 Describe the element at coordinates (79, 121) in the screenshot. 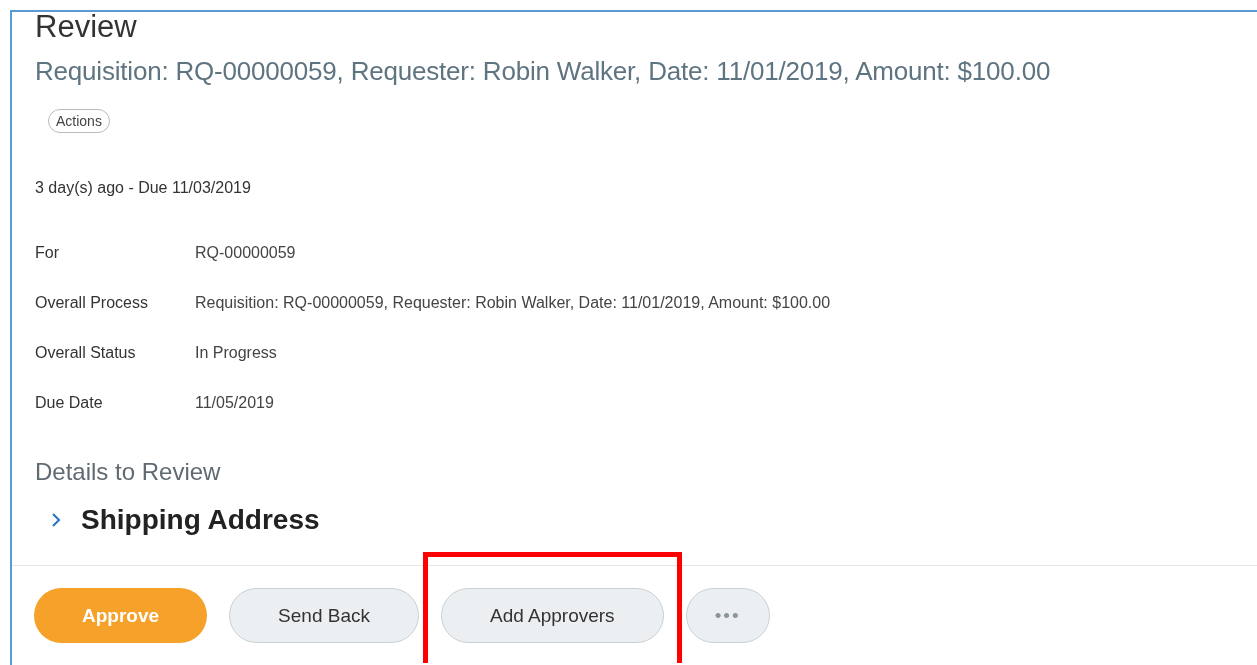

I see `actions-button: Actions` at that location.